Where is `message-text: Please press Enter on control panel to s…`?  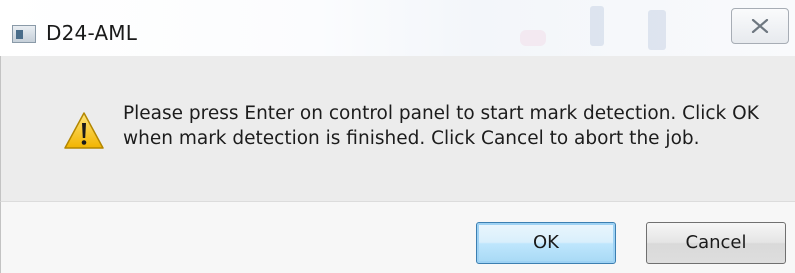 message-text: Please press Enter on control panel to s… is located at coordinates (448, 126).